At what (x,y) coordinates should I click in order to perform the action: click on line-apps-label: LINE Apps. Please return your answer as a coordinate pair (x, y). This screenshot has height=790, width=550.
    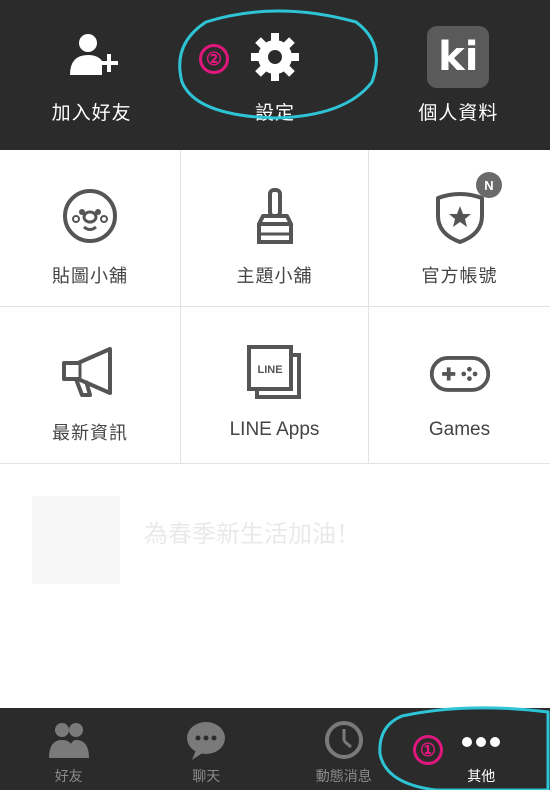
    Looking at the image, I should click on (274, 429).